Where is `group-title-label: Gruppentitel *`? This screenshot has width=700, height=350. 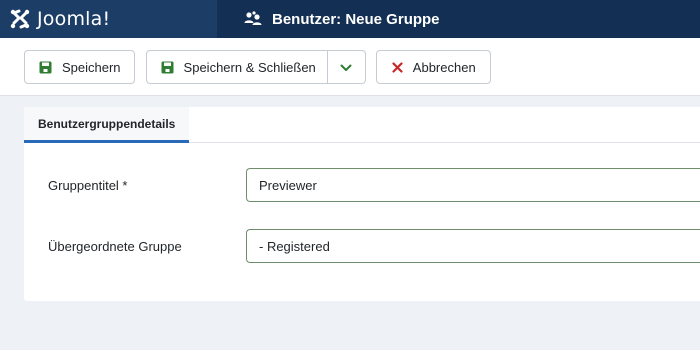
group-title-label: Gruppentitel * is located at coordinates (88, 185).